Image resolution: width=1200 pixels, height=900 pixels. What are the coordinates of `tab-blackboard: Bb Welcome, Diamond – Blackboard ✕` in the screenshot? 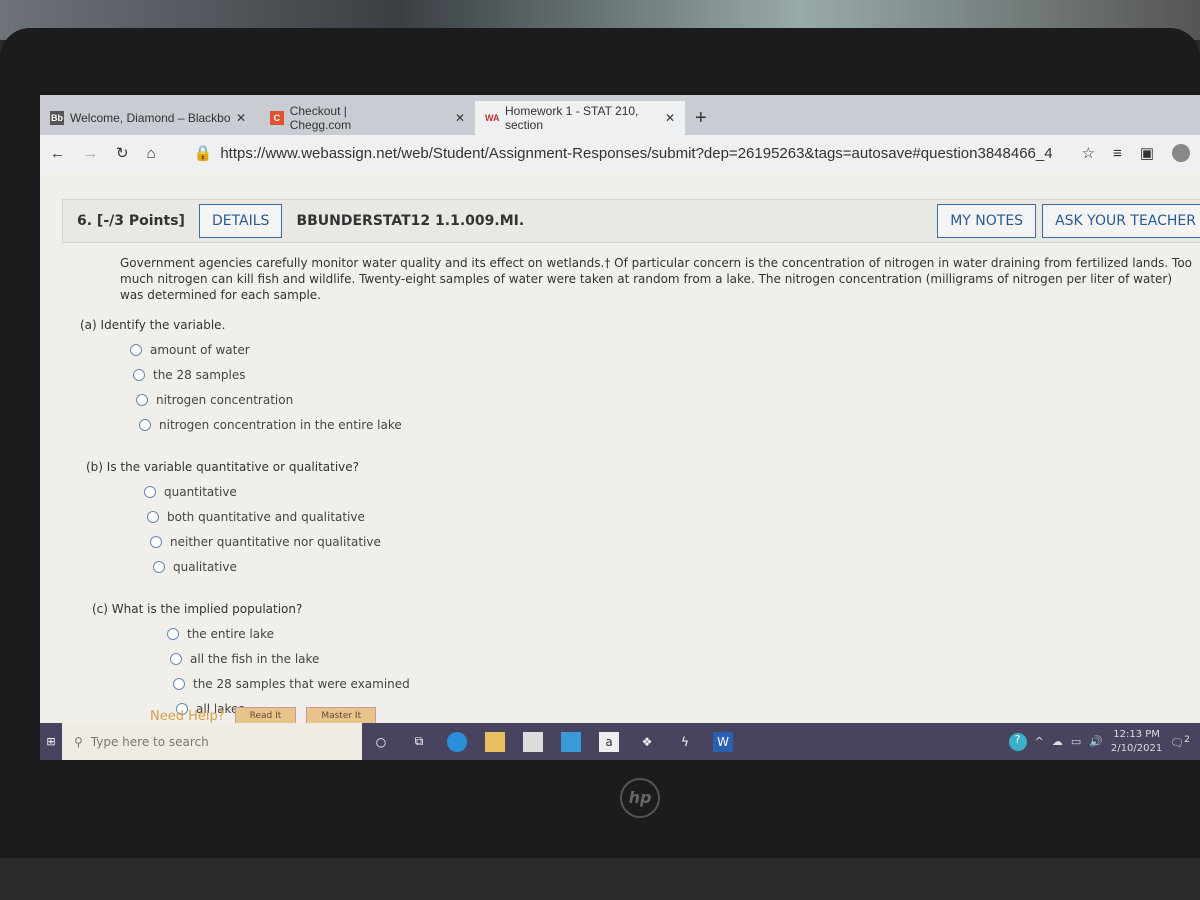 It's located at (150, 118).